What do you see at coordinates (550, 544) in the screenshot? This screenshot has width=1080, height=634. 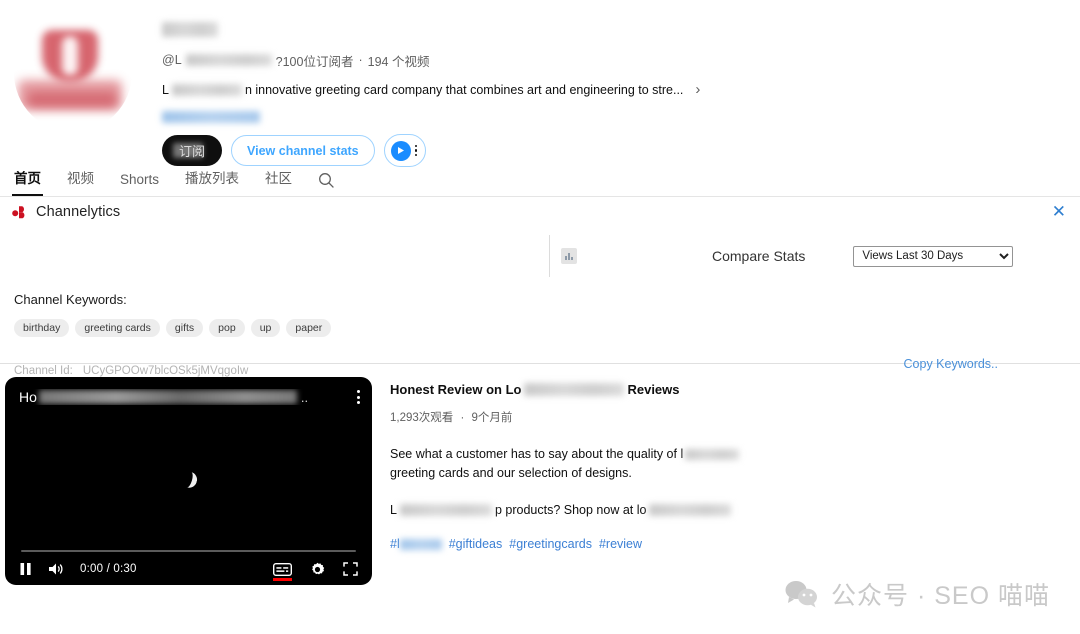 I see `hashtag-greetingcards: #greetingcards` at bounding box center [550, 544].